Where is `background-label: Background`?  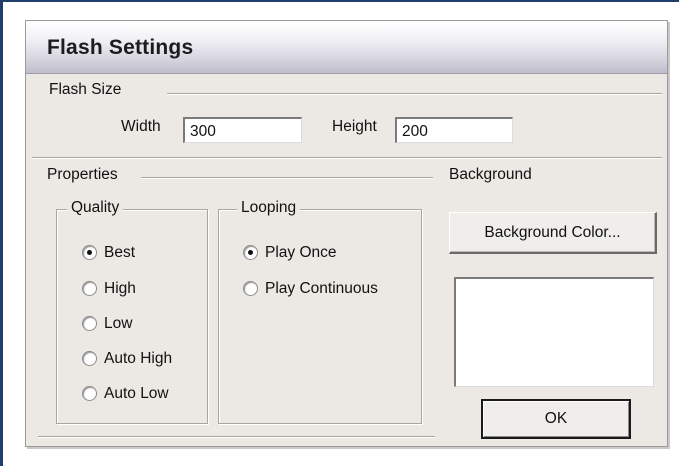
background-label: Background is located at coordinates (490, 174).